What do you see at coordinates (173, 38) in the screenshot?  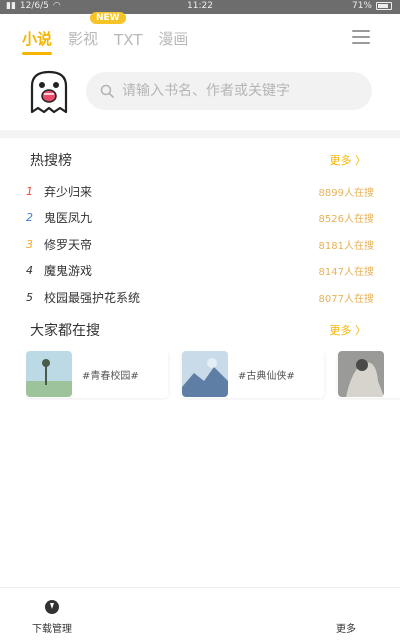 I see `tab-comic: 漫画` at bounding box center [173, 38].